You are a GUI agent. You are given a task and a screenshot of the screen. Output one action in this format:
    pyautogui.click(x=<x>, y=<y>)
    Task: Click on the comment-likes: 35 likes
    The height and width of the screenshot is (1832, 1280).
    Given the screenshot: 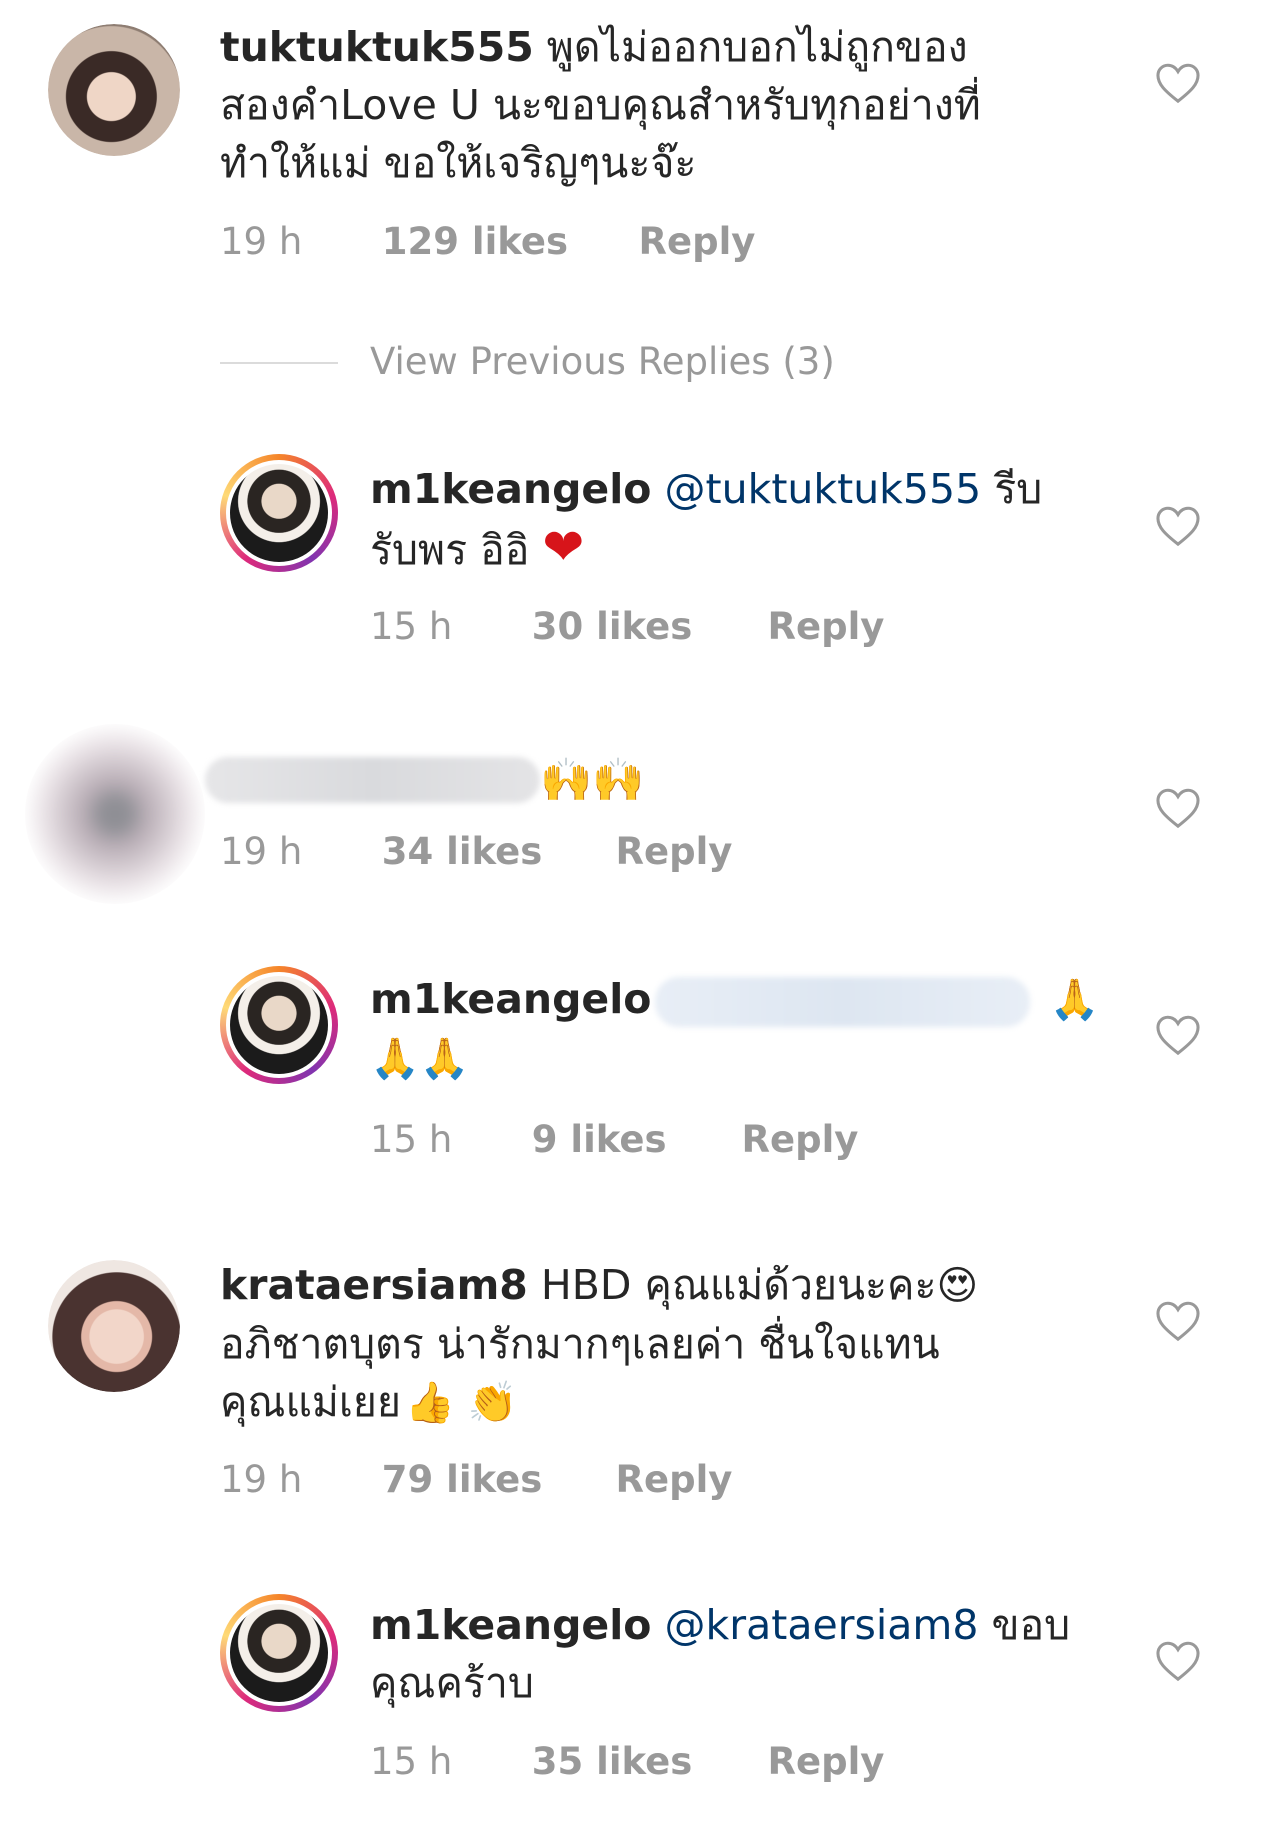 What is the action you would take?
    pyautogui.click(x=644, y=1761)
    